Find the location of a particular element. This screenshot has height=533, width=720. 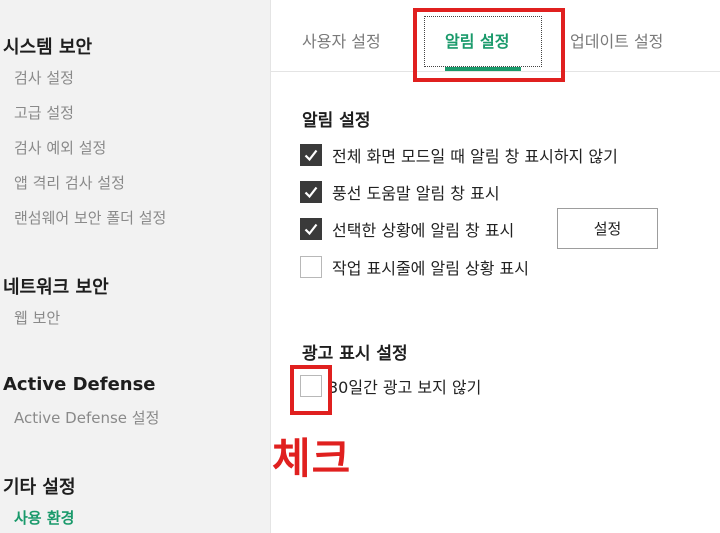

sidebar-item-app-isolation-scan: 앱 격리 검사 설정 is located at coordinates (69, 182).